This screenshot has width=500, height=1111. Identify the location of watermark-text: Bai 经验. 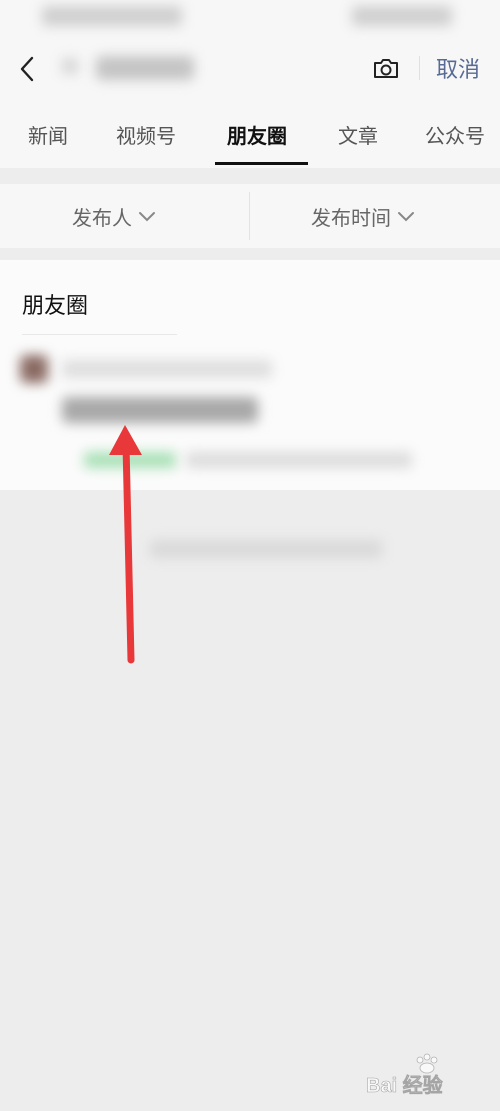
(404, 1085).